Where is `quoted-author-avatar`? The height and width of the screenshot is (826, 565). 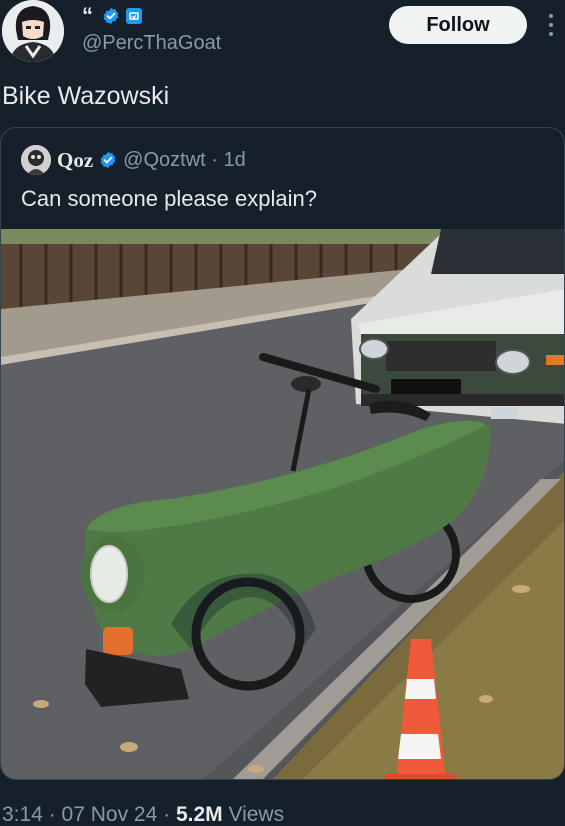 quoted-author-avatar is located at coordinates (36, 160).